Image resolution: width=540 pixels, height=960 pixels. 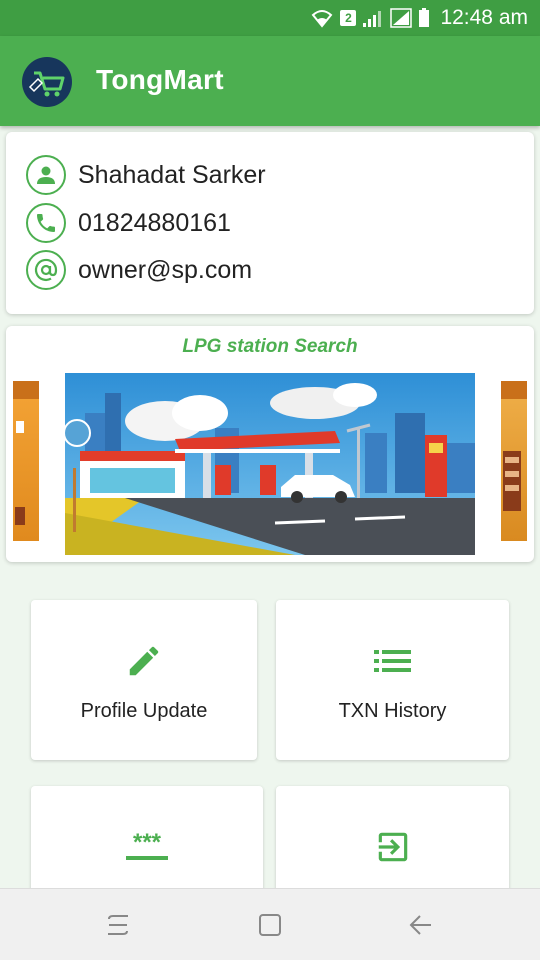 I want to click on system-nav-bar, so click(x=270, y=924).